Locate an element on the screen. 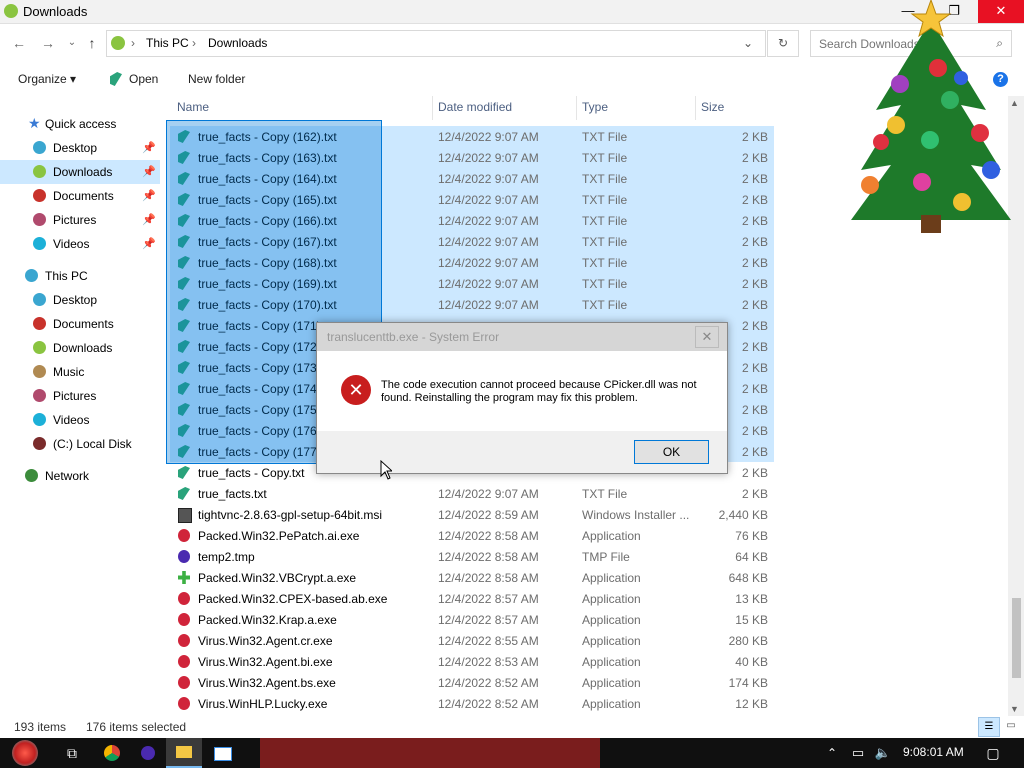 This screenshot has height=768, width=1024. network-tray-icon: ▭ is located at coordinates (858, 753).